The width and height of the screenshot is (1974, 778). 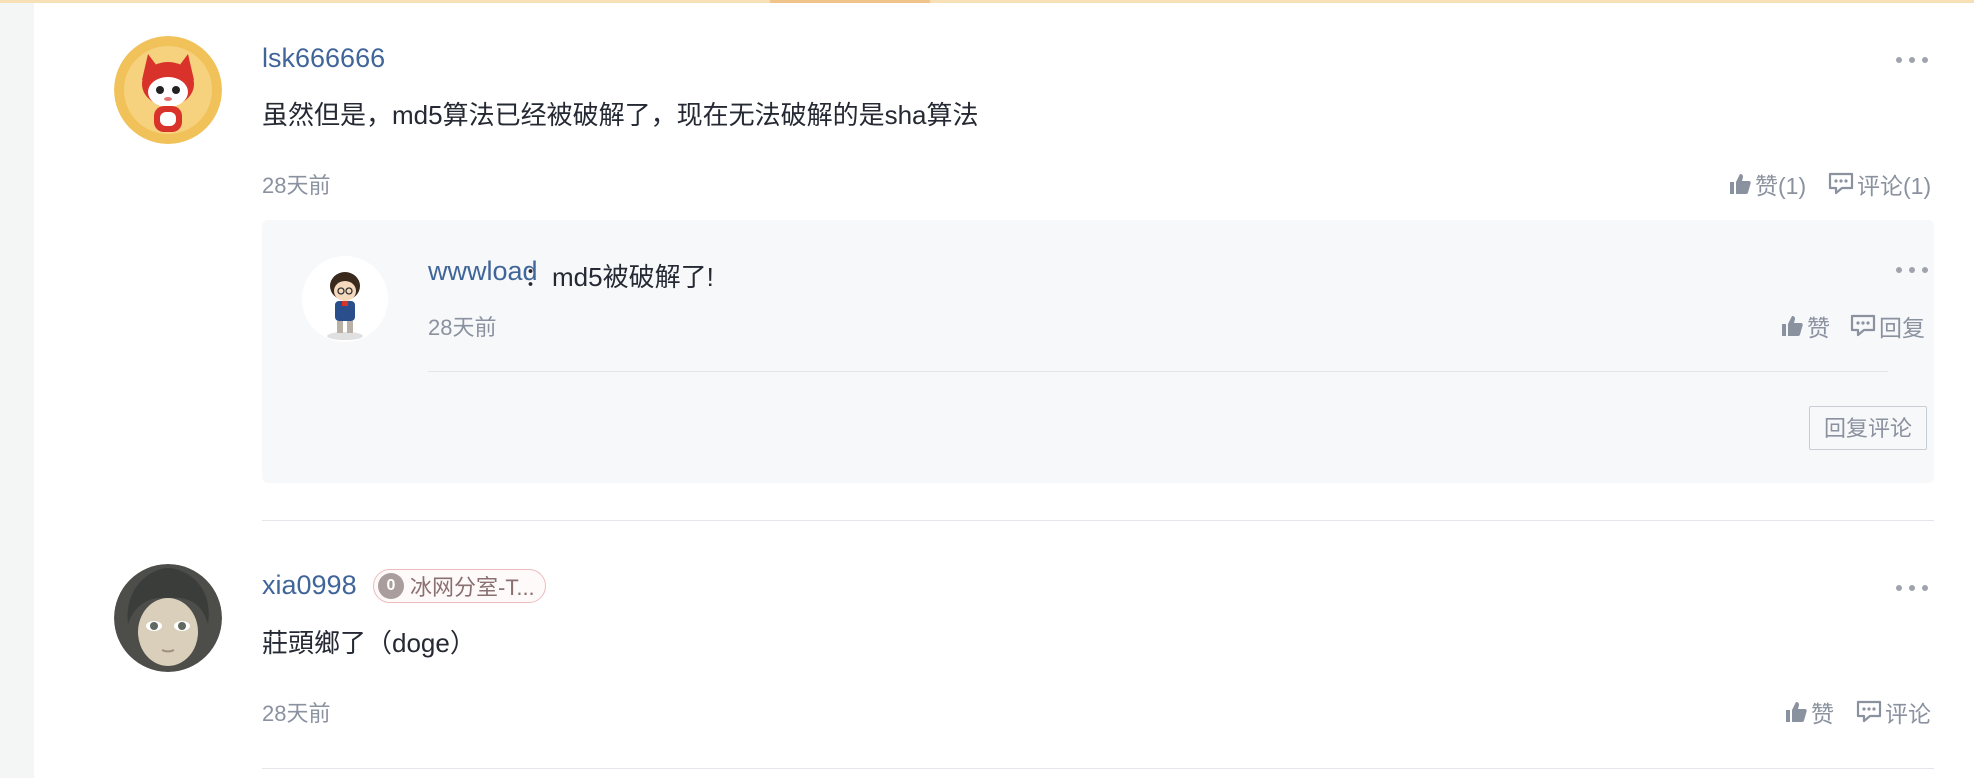 I want to click on comment-text: 莊頭鄉了（doge）, so click(x=369, y=643).